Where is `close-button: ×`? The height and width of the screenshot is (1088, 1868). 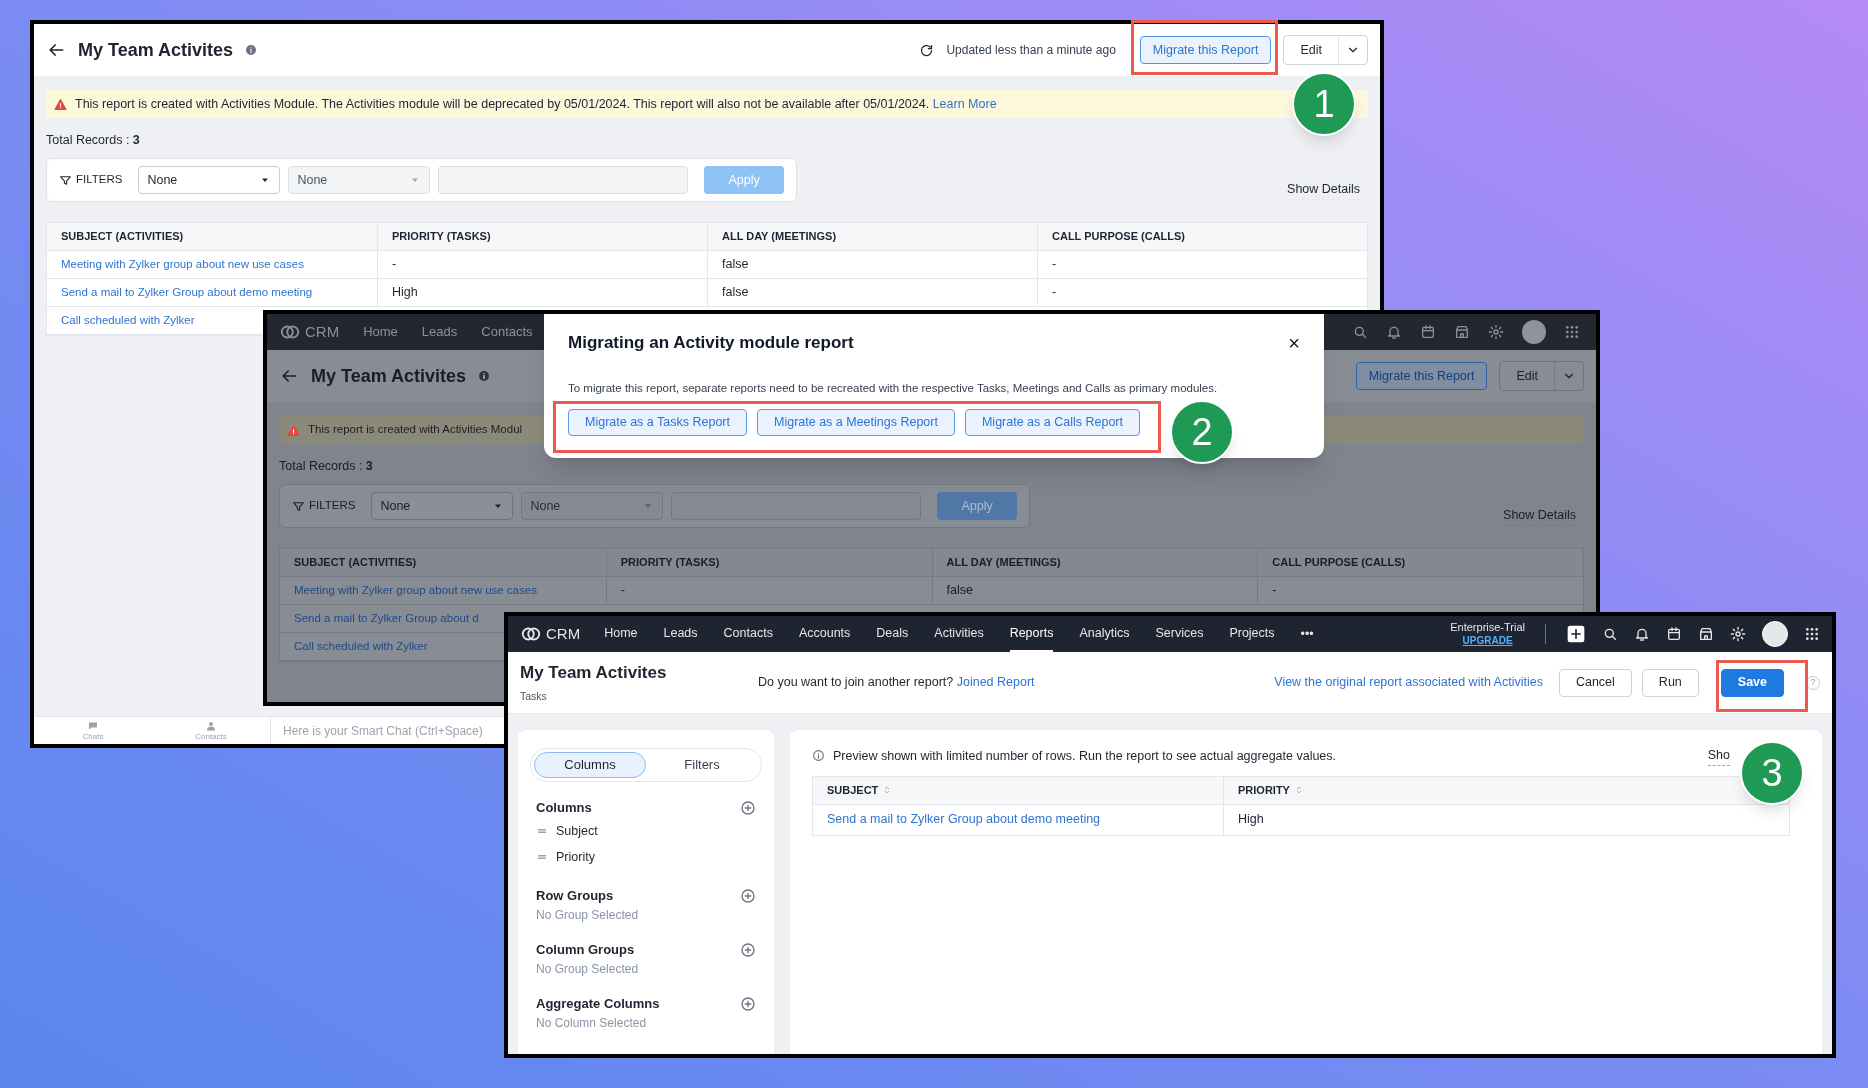
close-button: × is located at coordinates (1294, 342).